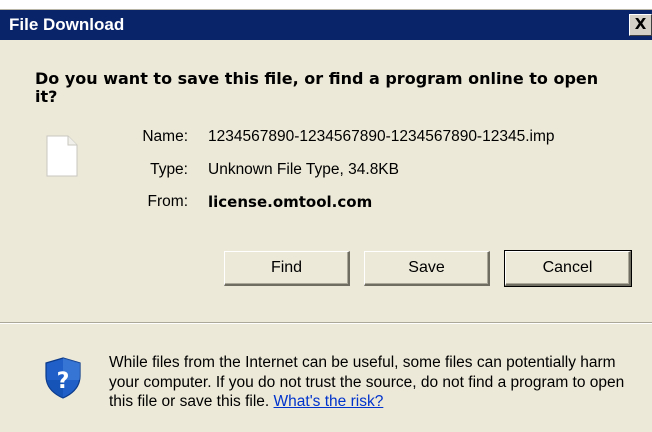 Image resolution: width=652 pixels, height=432 pixels. I want to click on cancel-button: Cancel, so click(568, 268).